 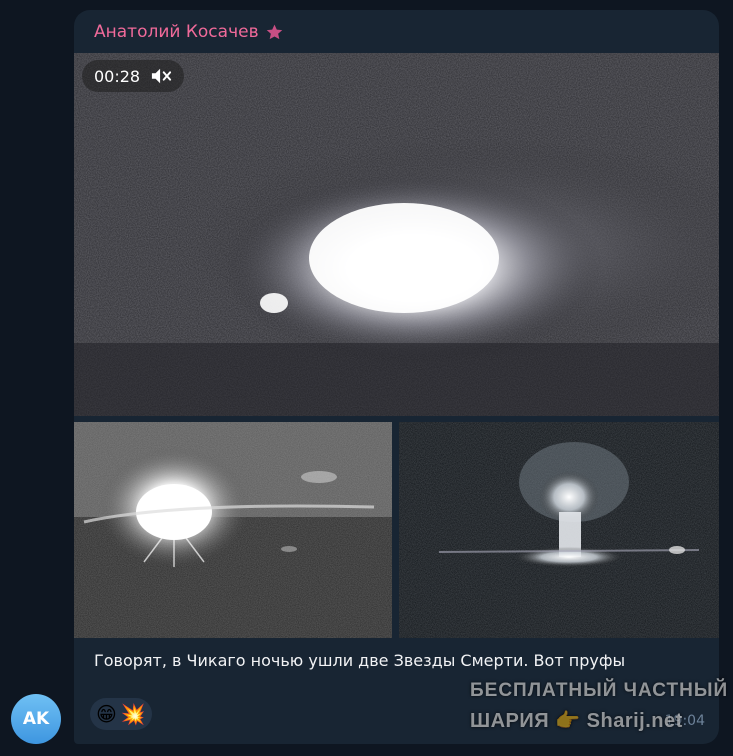 What do you see at coordinates (684, 721) in the screenshot?
I see `message-time: 19:04` at bounding box center [684, 721].